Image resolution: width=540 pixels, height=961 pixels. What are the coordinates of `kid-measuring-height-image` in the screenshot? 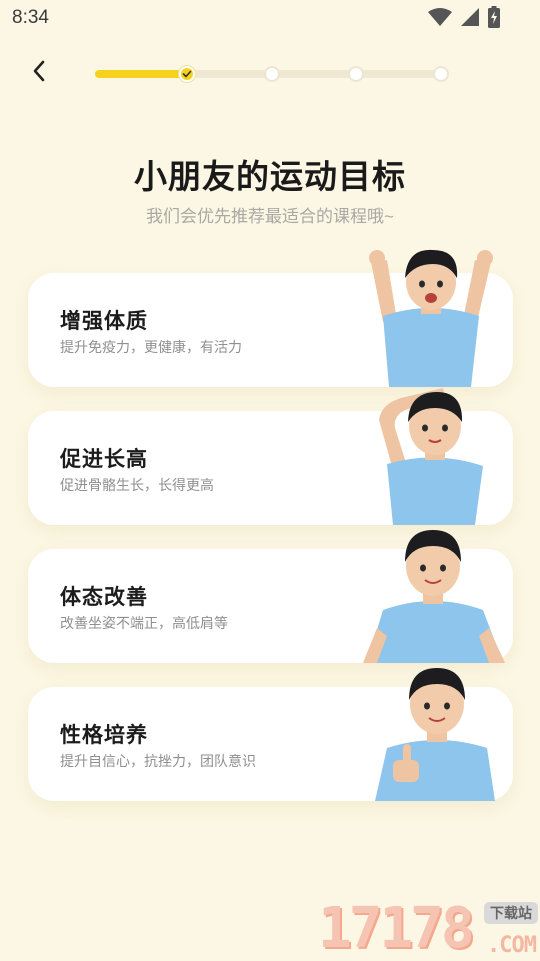 It's located at (431, 456).